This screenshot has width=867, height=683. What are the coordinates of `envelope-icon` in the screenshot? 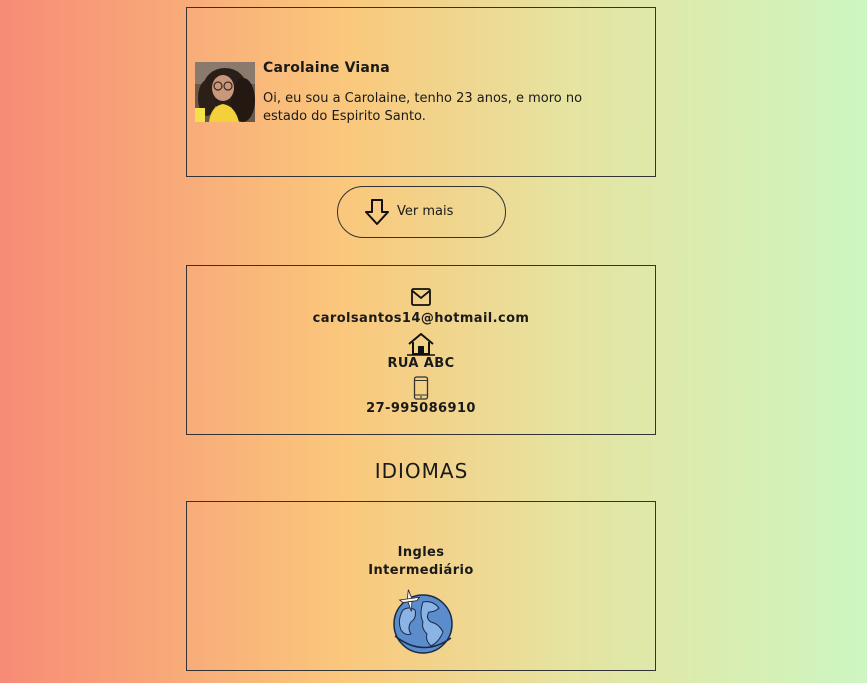 It's located at (421, 297).